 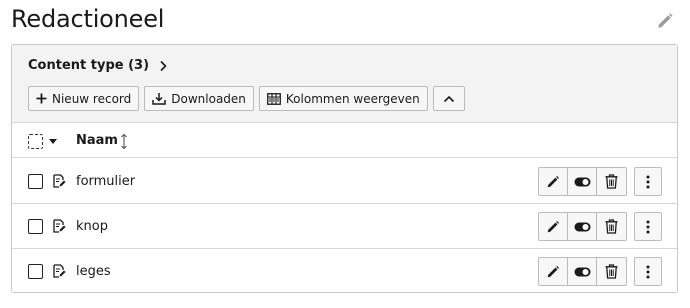 I want to click on plus-icon, so click(x=41, y=98).